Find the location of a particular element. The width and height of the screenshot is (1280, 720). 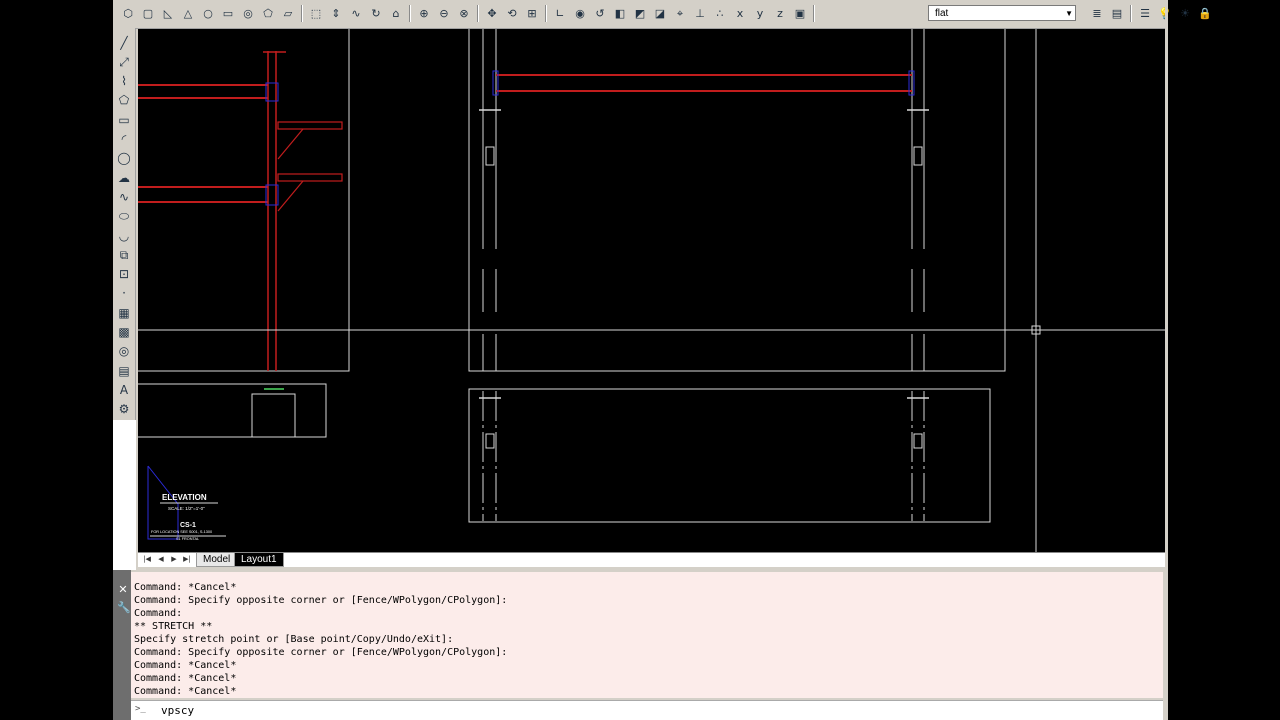

ucs-view-icon: ◪ is located at coordinates (660, 13).